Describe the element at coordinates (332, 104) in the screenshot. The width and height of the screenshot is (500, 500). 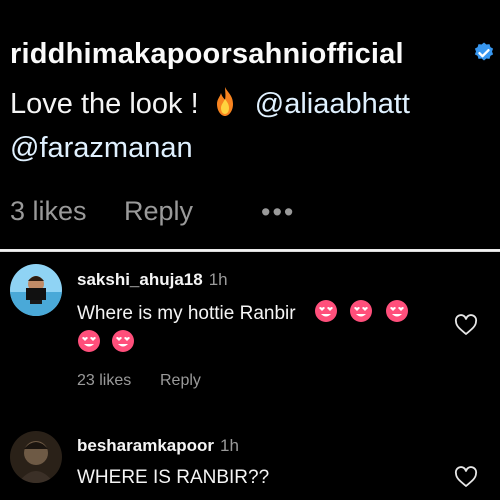
I see `mention-link: @aliaabhatt` at that location.